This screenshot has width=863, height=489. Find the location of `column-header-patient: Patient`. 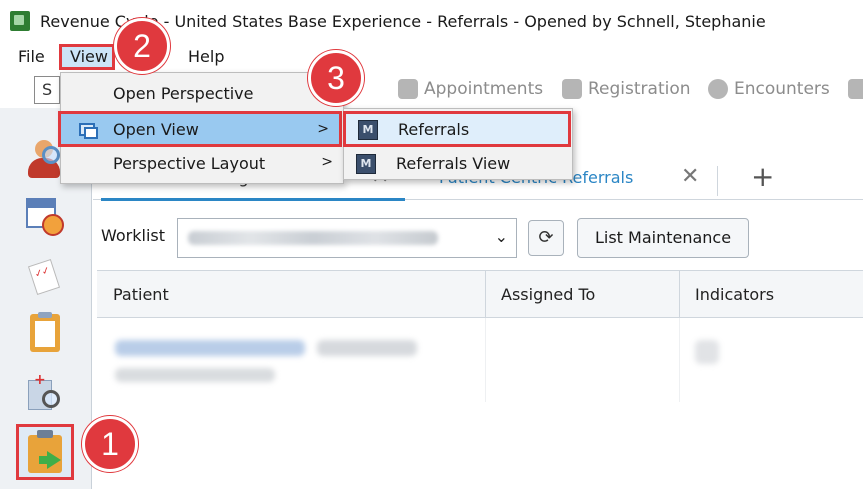

column-header-patient: Patient is located at coordinates (141, 294).